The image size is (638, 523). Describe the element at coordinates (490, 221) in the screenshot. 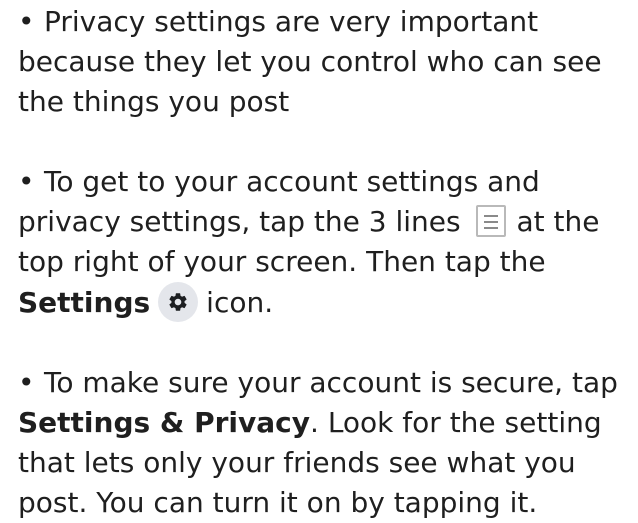

I see `menu-icon` at that location.